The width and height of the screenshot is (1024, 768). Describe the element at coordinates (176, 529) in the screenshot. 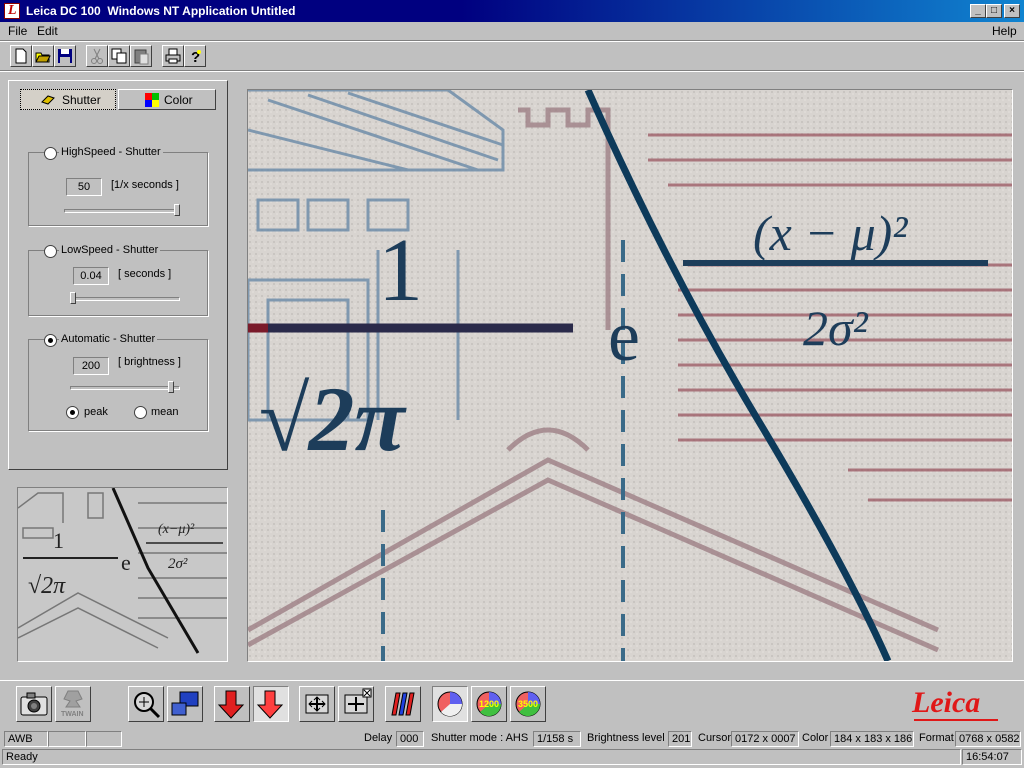

I see `svg-text: (x−μ)²` at that location.